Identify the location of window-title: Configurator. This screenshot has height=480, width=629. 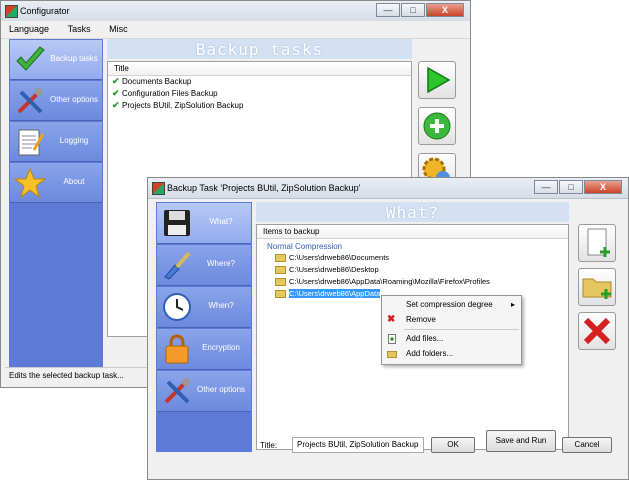
(45, 11).